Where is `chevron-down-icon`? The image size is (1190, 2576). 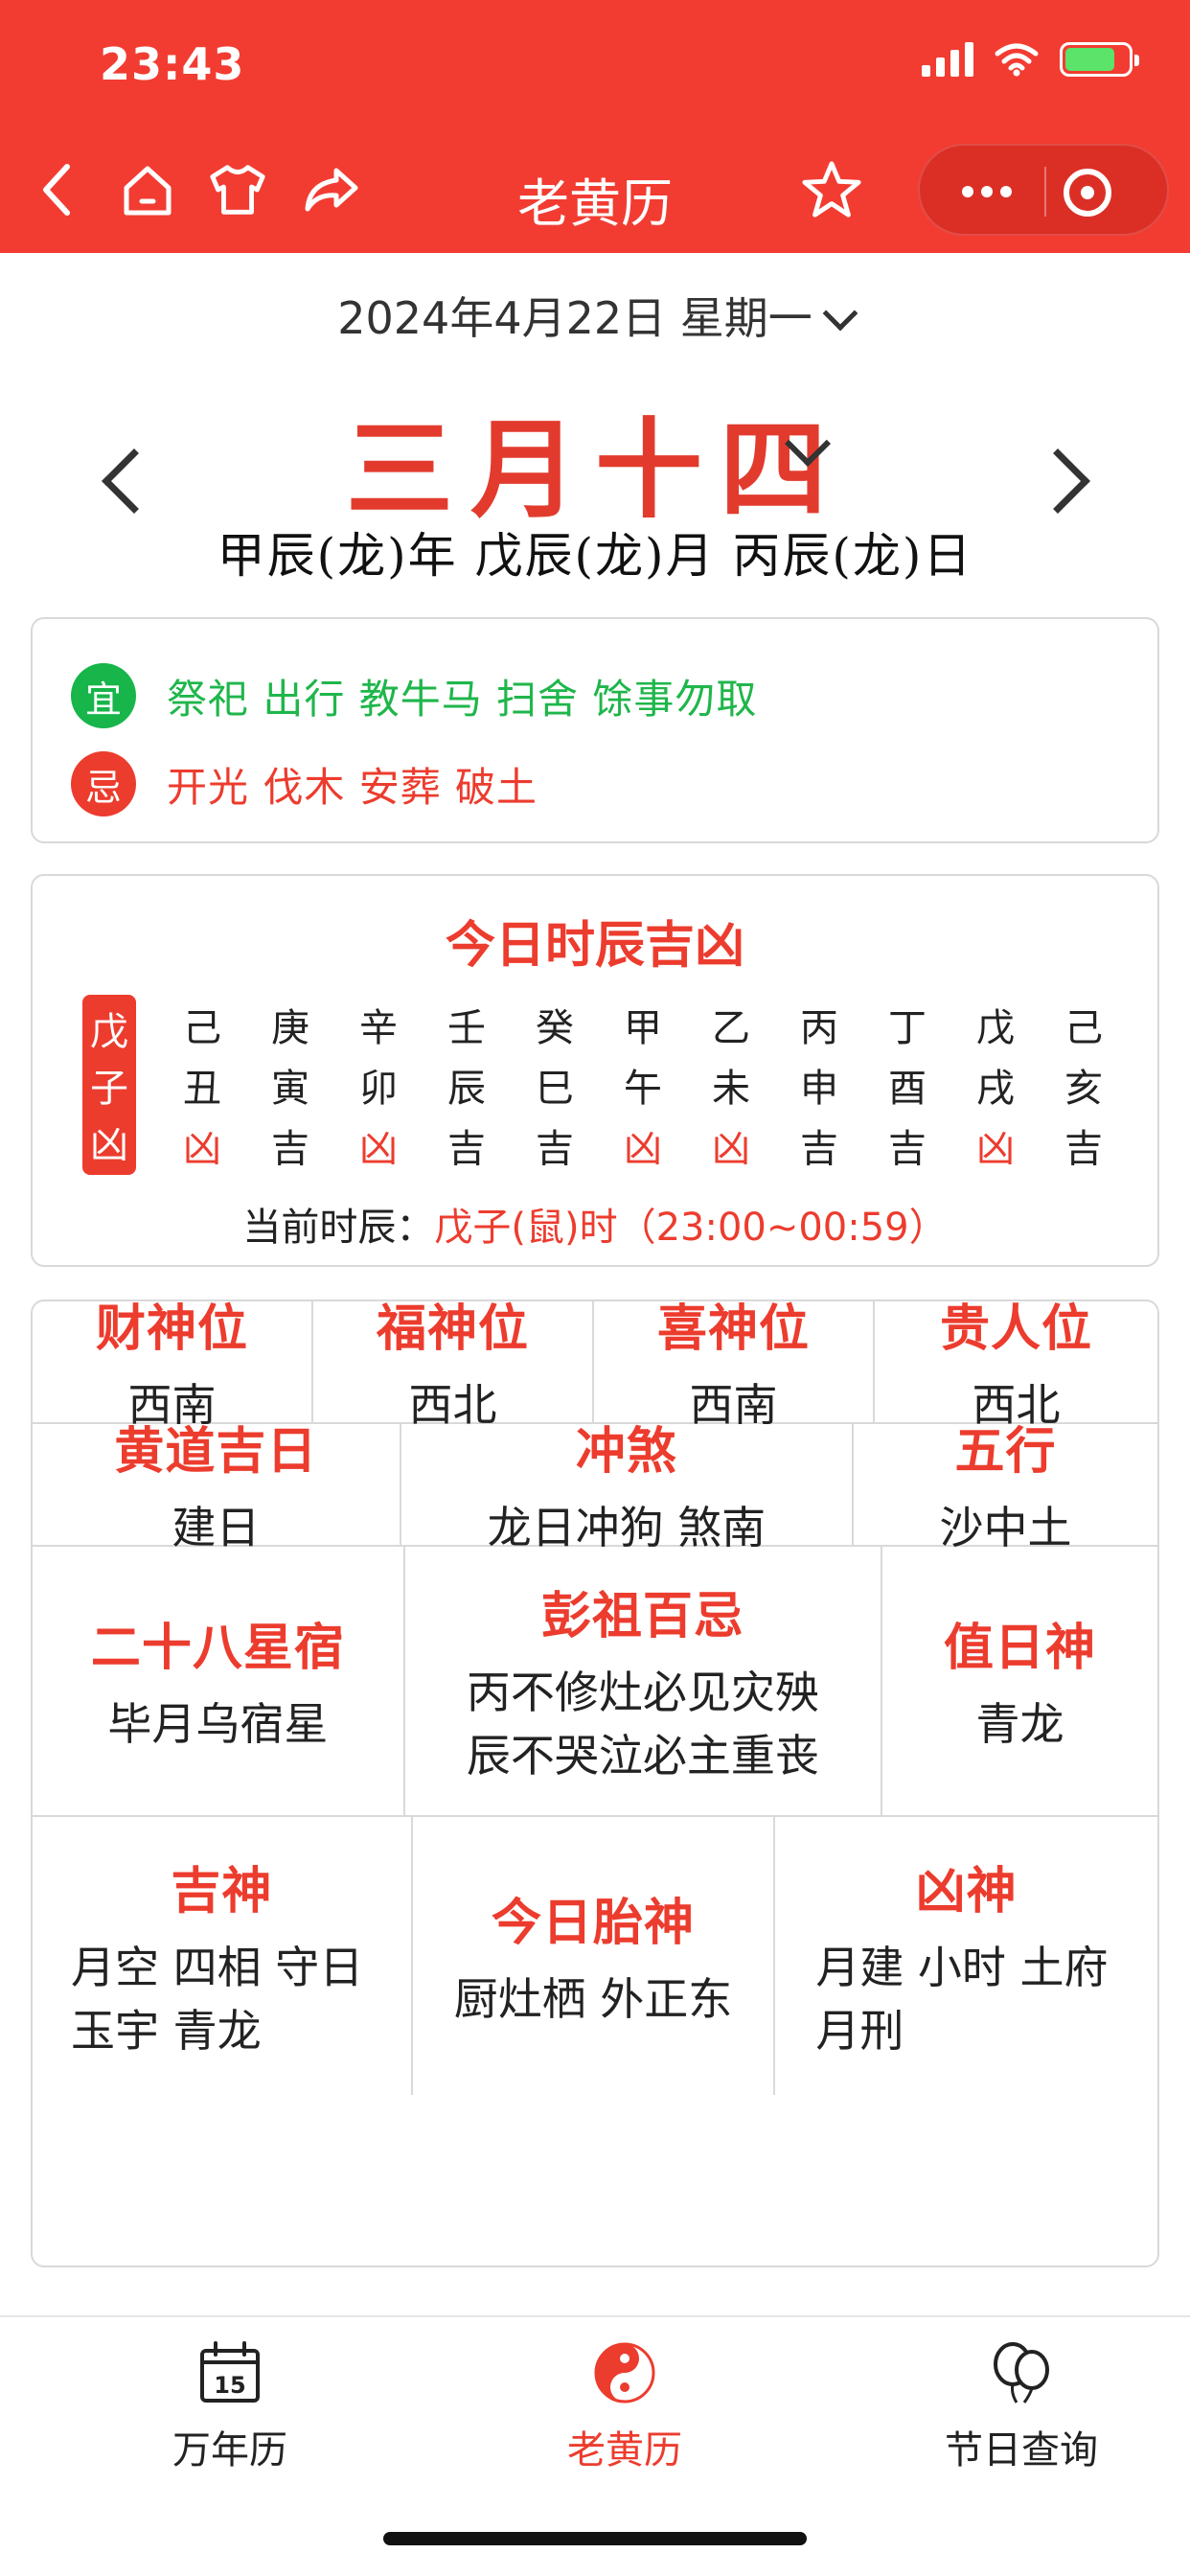 chevron-down-icon is located at coordinates (840, 313).